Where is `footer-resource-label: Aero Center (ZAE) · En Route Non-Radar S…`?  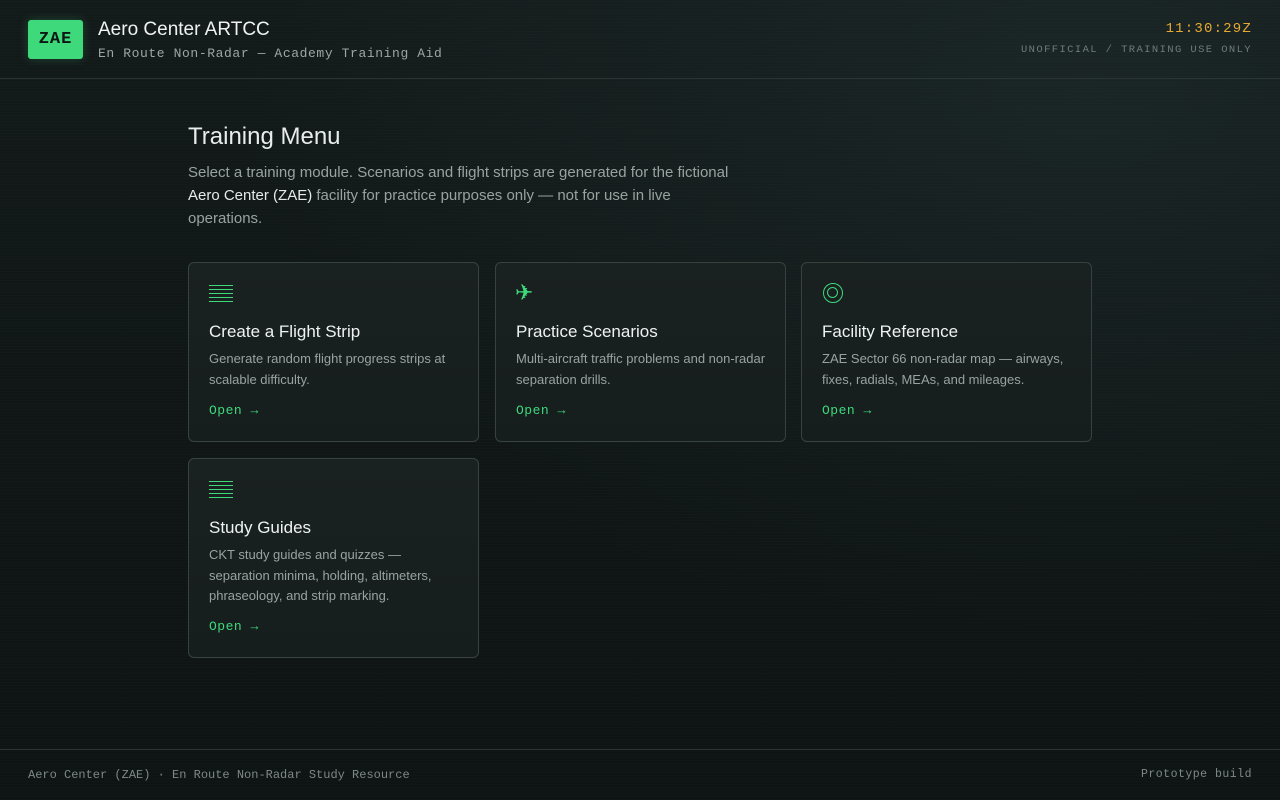 footer-resource-label: Aero Center (ZAE) · En Route Non-Radar S… is located at coordinates (219, 775).